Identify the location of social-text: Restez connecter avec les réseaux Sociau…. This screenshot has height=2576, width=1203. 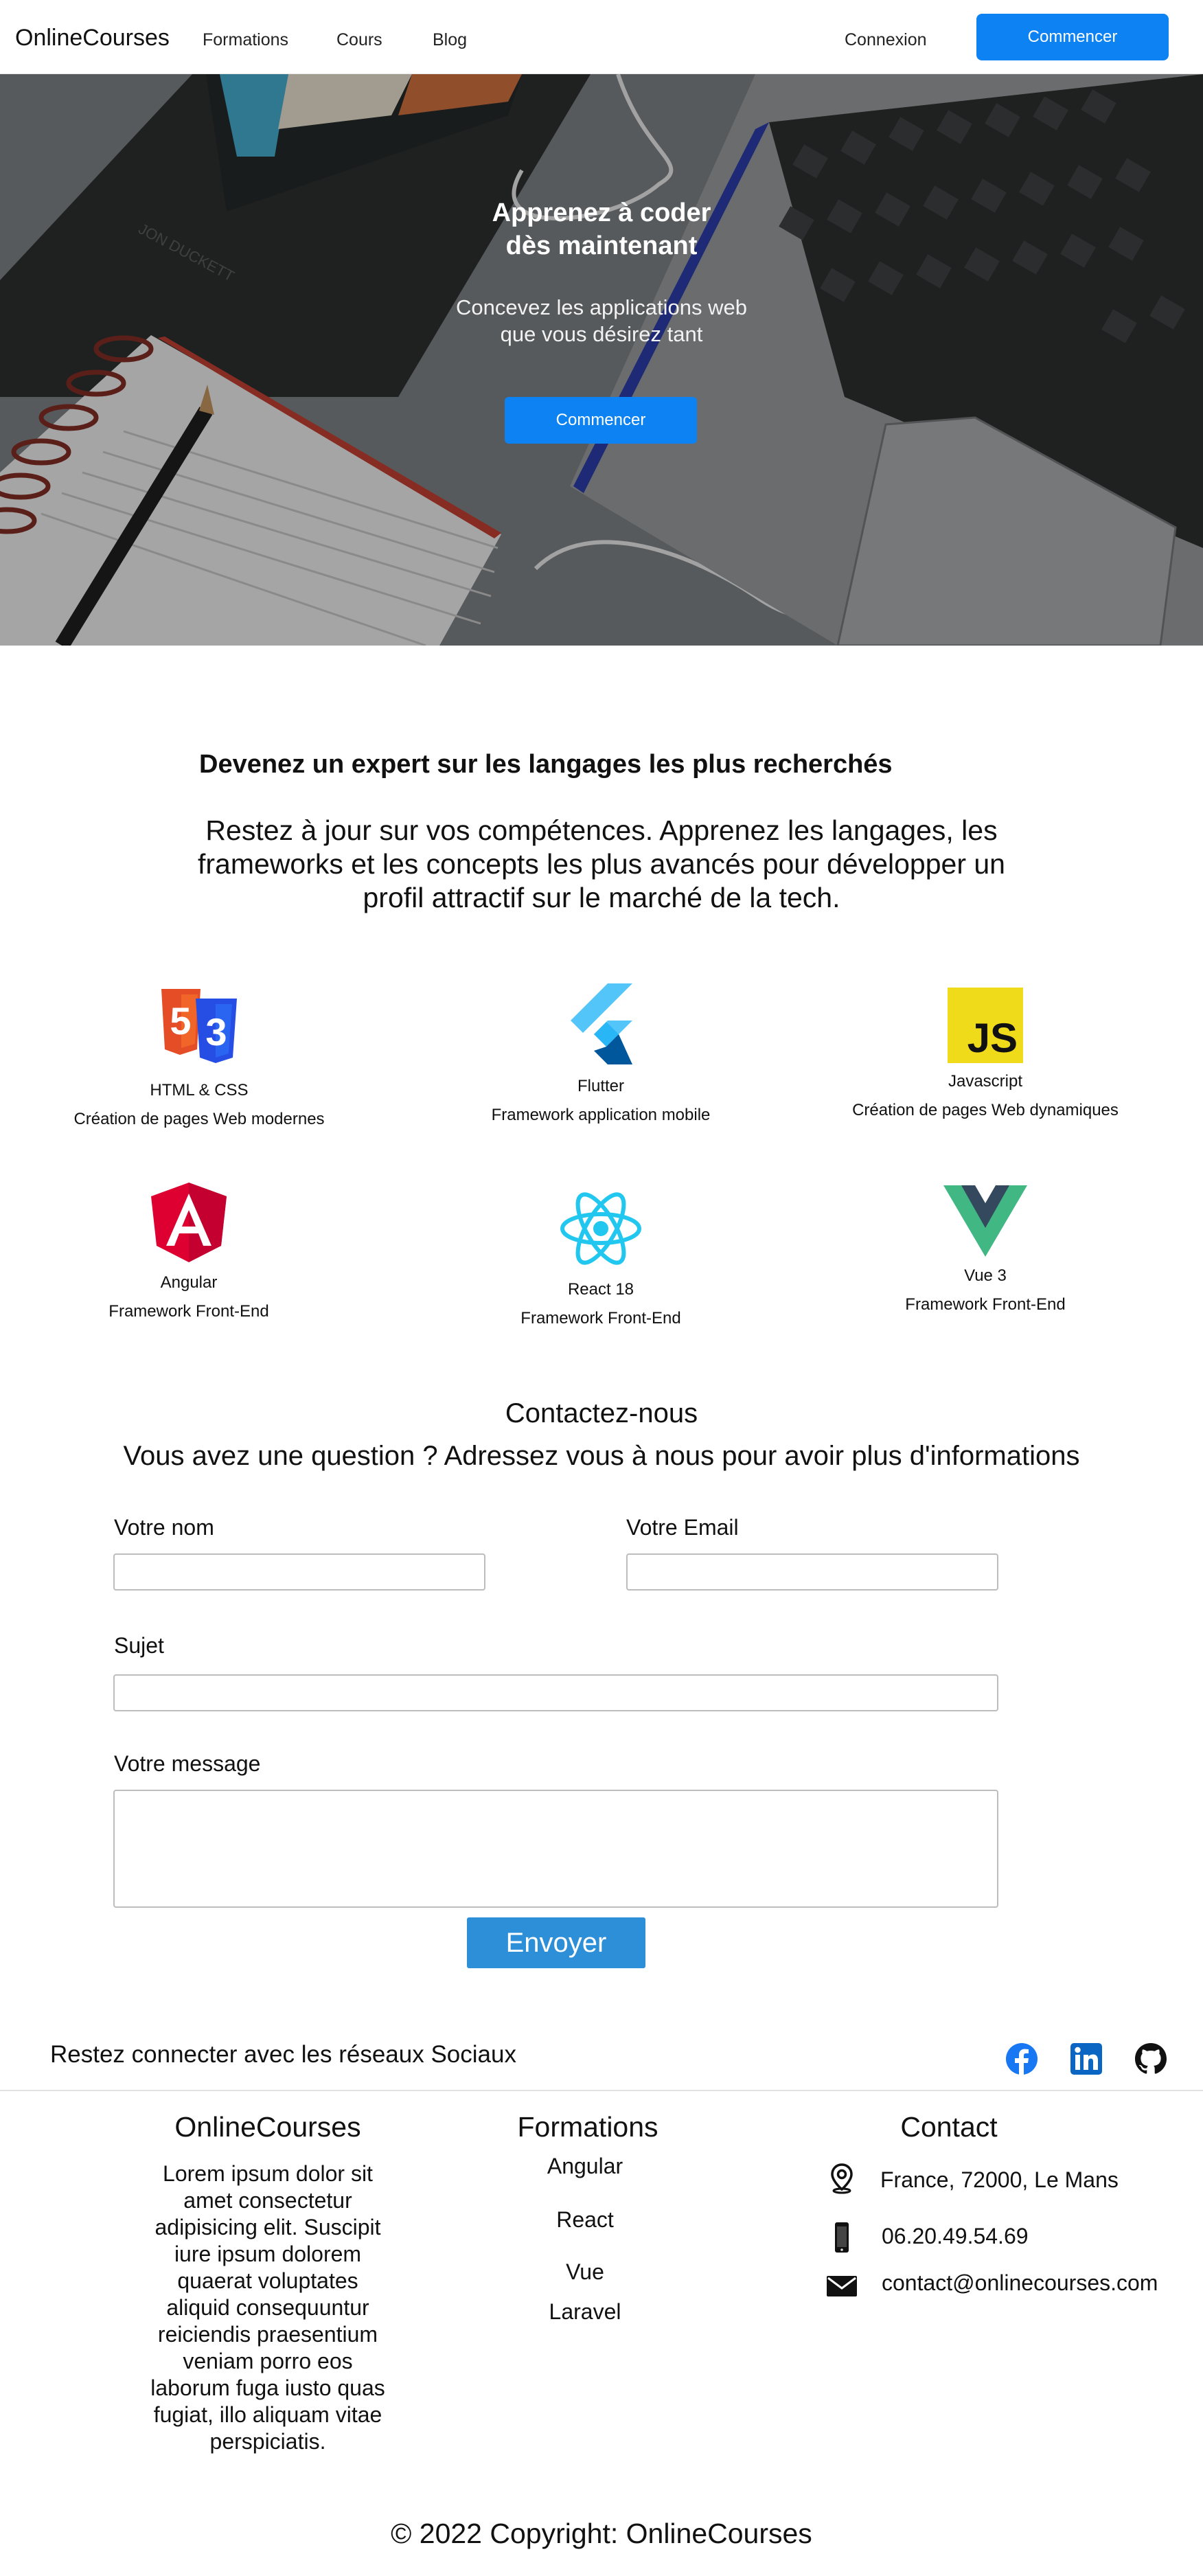
(283, 2054).